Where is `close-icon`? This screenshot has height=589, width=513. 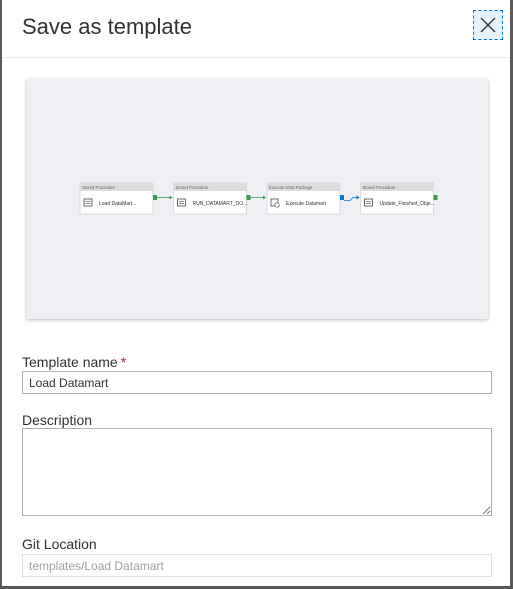 close-icon is located at coordinates (488, 25).